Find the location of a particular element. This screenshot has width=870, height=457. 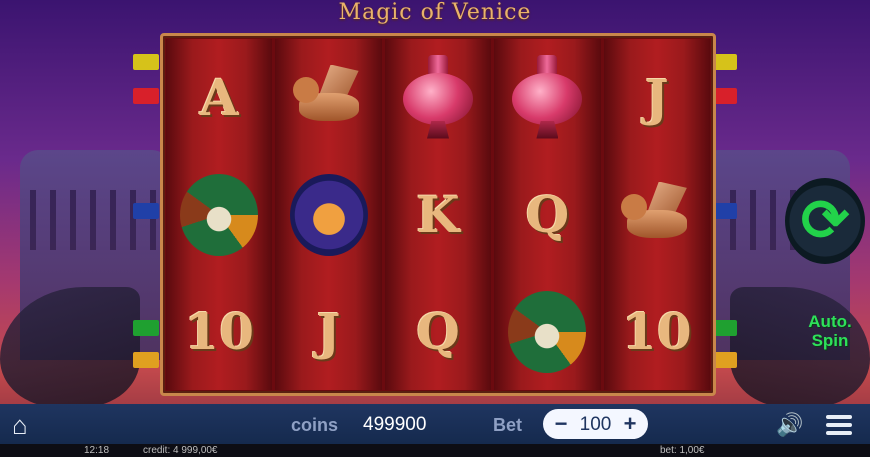

reel-2: J is located at coordinates (328, 214).